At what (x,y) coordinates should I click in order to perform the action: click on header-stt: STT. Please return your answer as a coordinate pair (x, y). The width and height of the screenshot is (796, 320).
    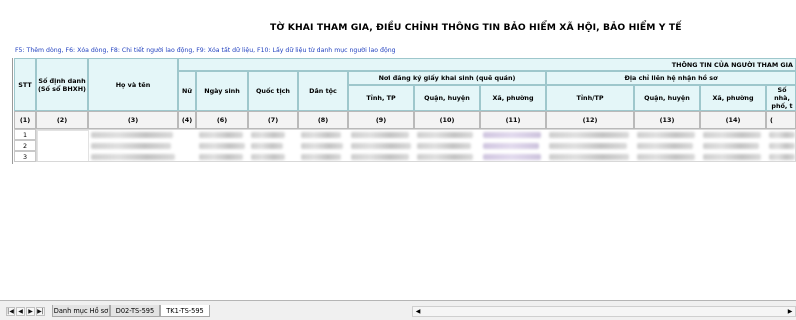
    Looking at the image, I should click on (25, 84).